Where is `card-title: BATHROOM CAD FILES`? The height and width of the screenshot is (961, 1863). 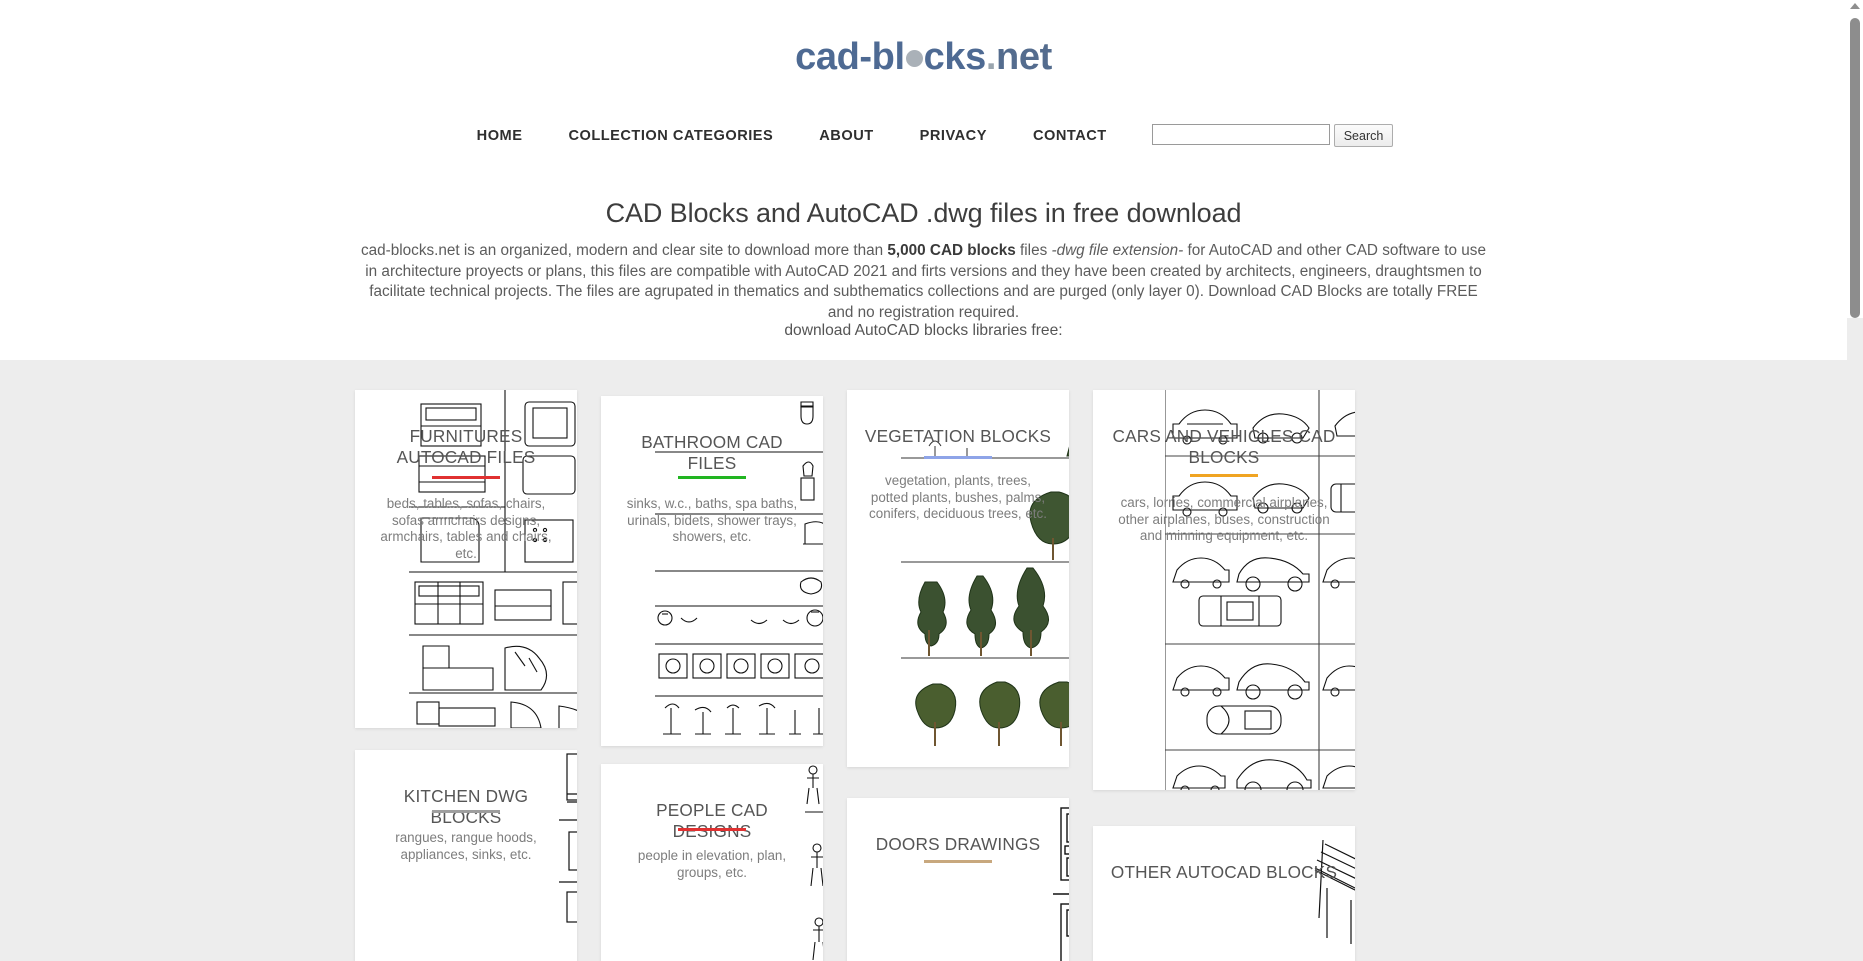 card-title: BATHROOM CAD FILES is located at coordinates (712, 452).